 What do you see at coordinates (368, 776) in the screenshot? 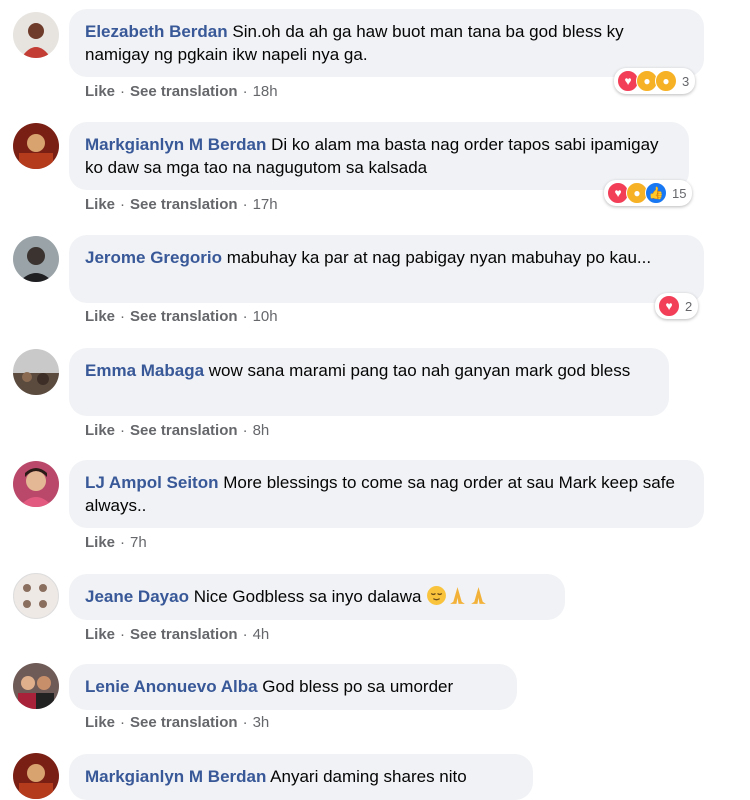
I see `comment-text: Anyari daming shares nito` at bounding box center [368, 776].